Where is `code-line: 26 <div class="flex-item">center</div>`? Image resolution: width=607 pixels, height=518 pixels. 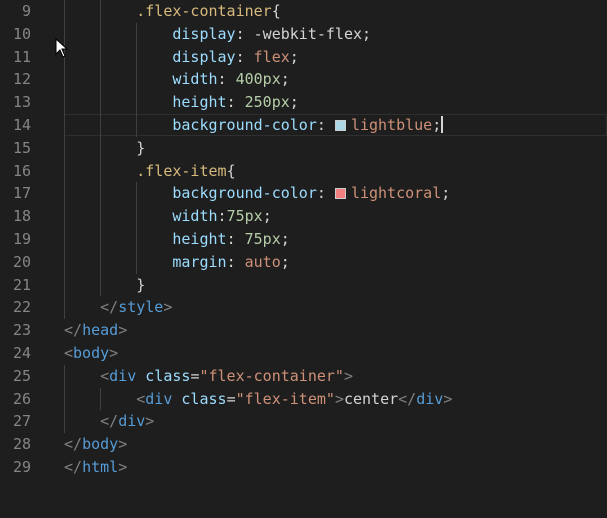 code-line: 26 <div class="flex-item">center</div> is located at coordinates (303, 399).